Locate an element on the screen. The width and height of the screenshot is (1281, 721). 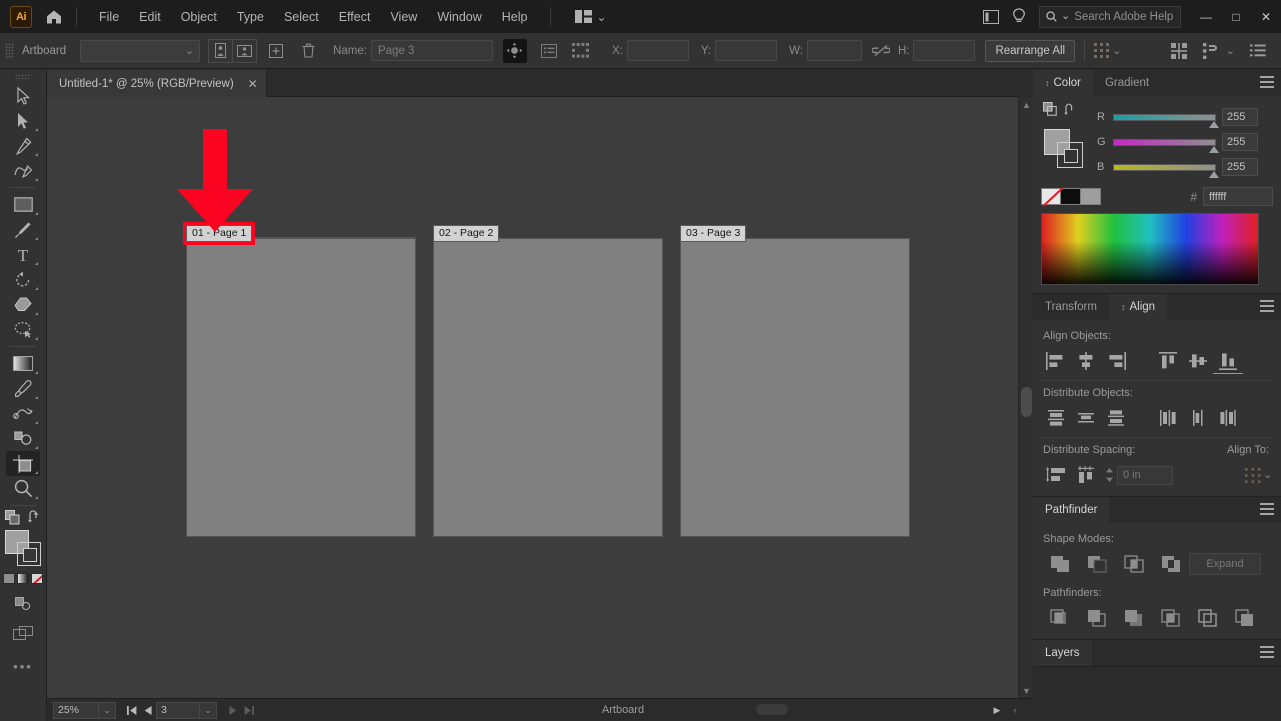
y-input is located at coordinates (746, 50).